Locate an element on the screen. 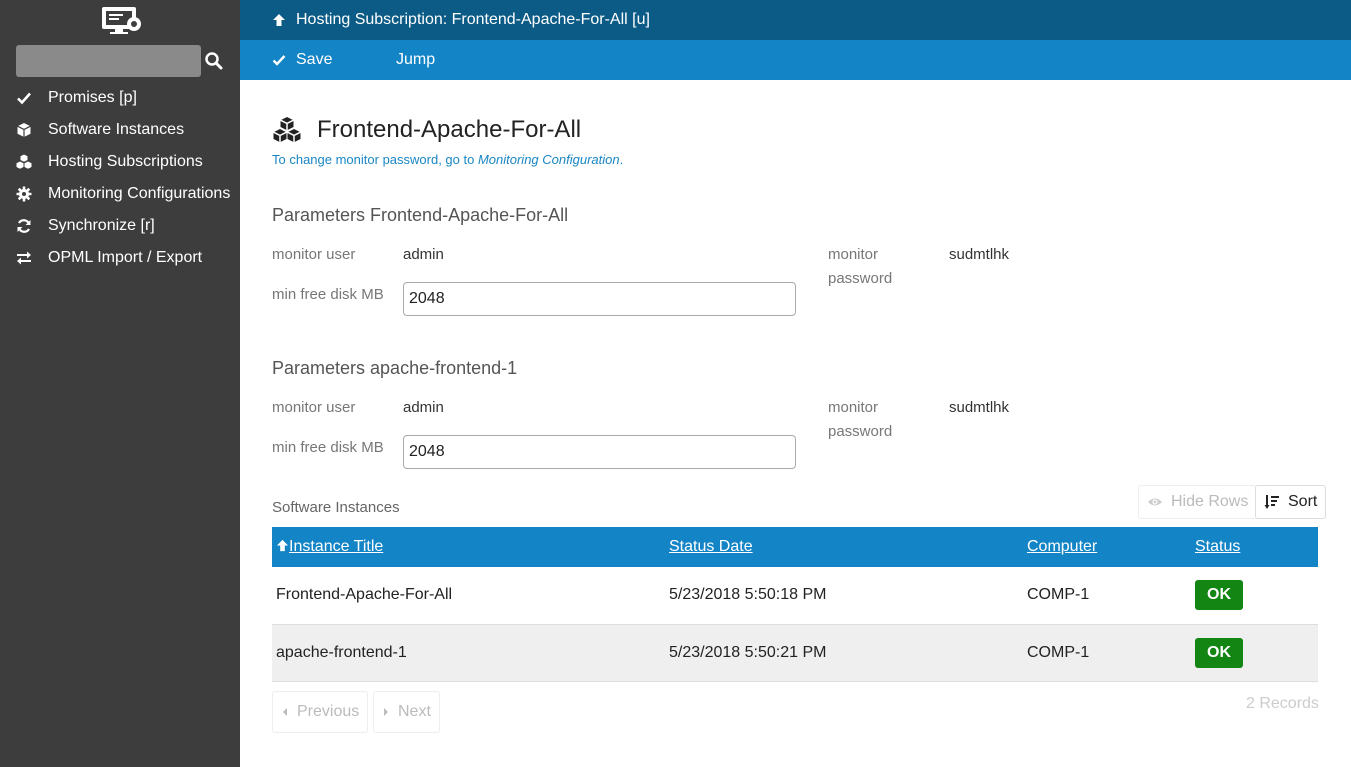 Image resolution: width=1351 pixels, height=767 pixels. search-box is located at coordinates (121, 61).